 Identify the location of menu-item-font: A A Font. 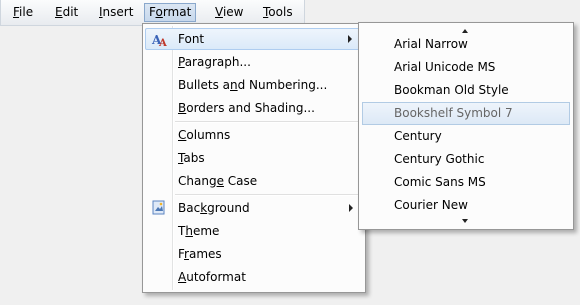
(254, 39).